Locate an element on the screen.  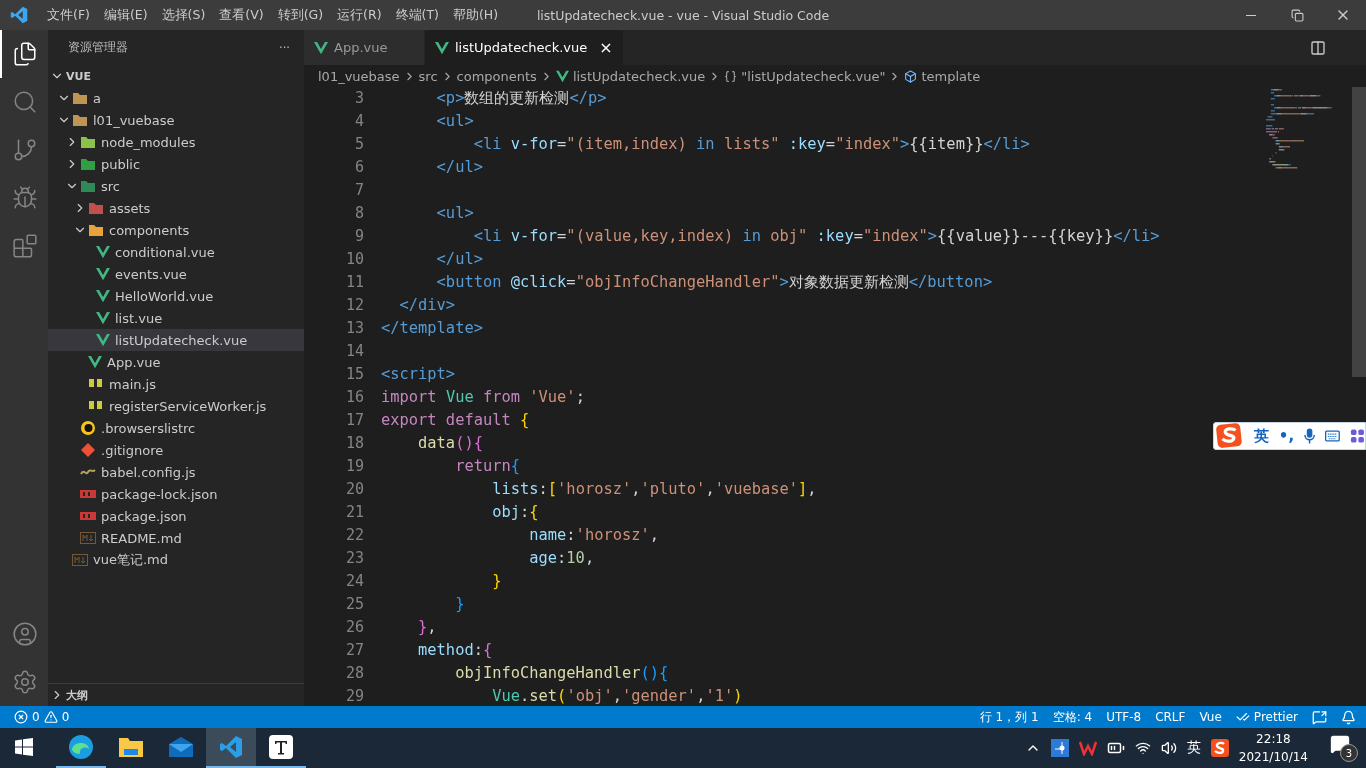
clock: 22:18 2021/10/14 is located at coordinates (1273, 748).